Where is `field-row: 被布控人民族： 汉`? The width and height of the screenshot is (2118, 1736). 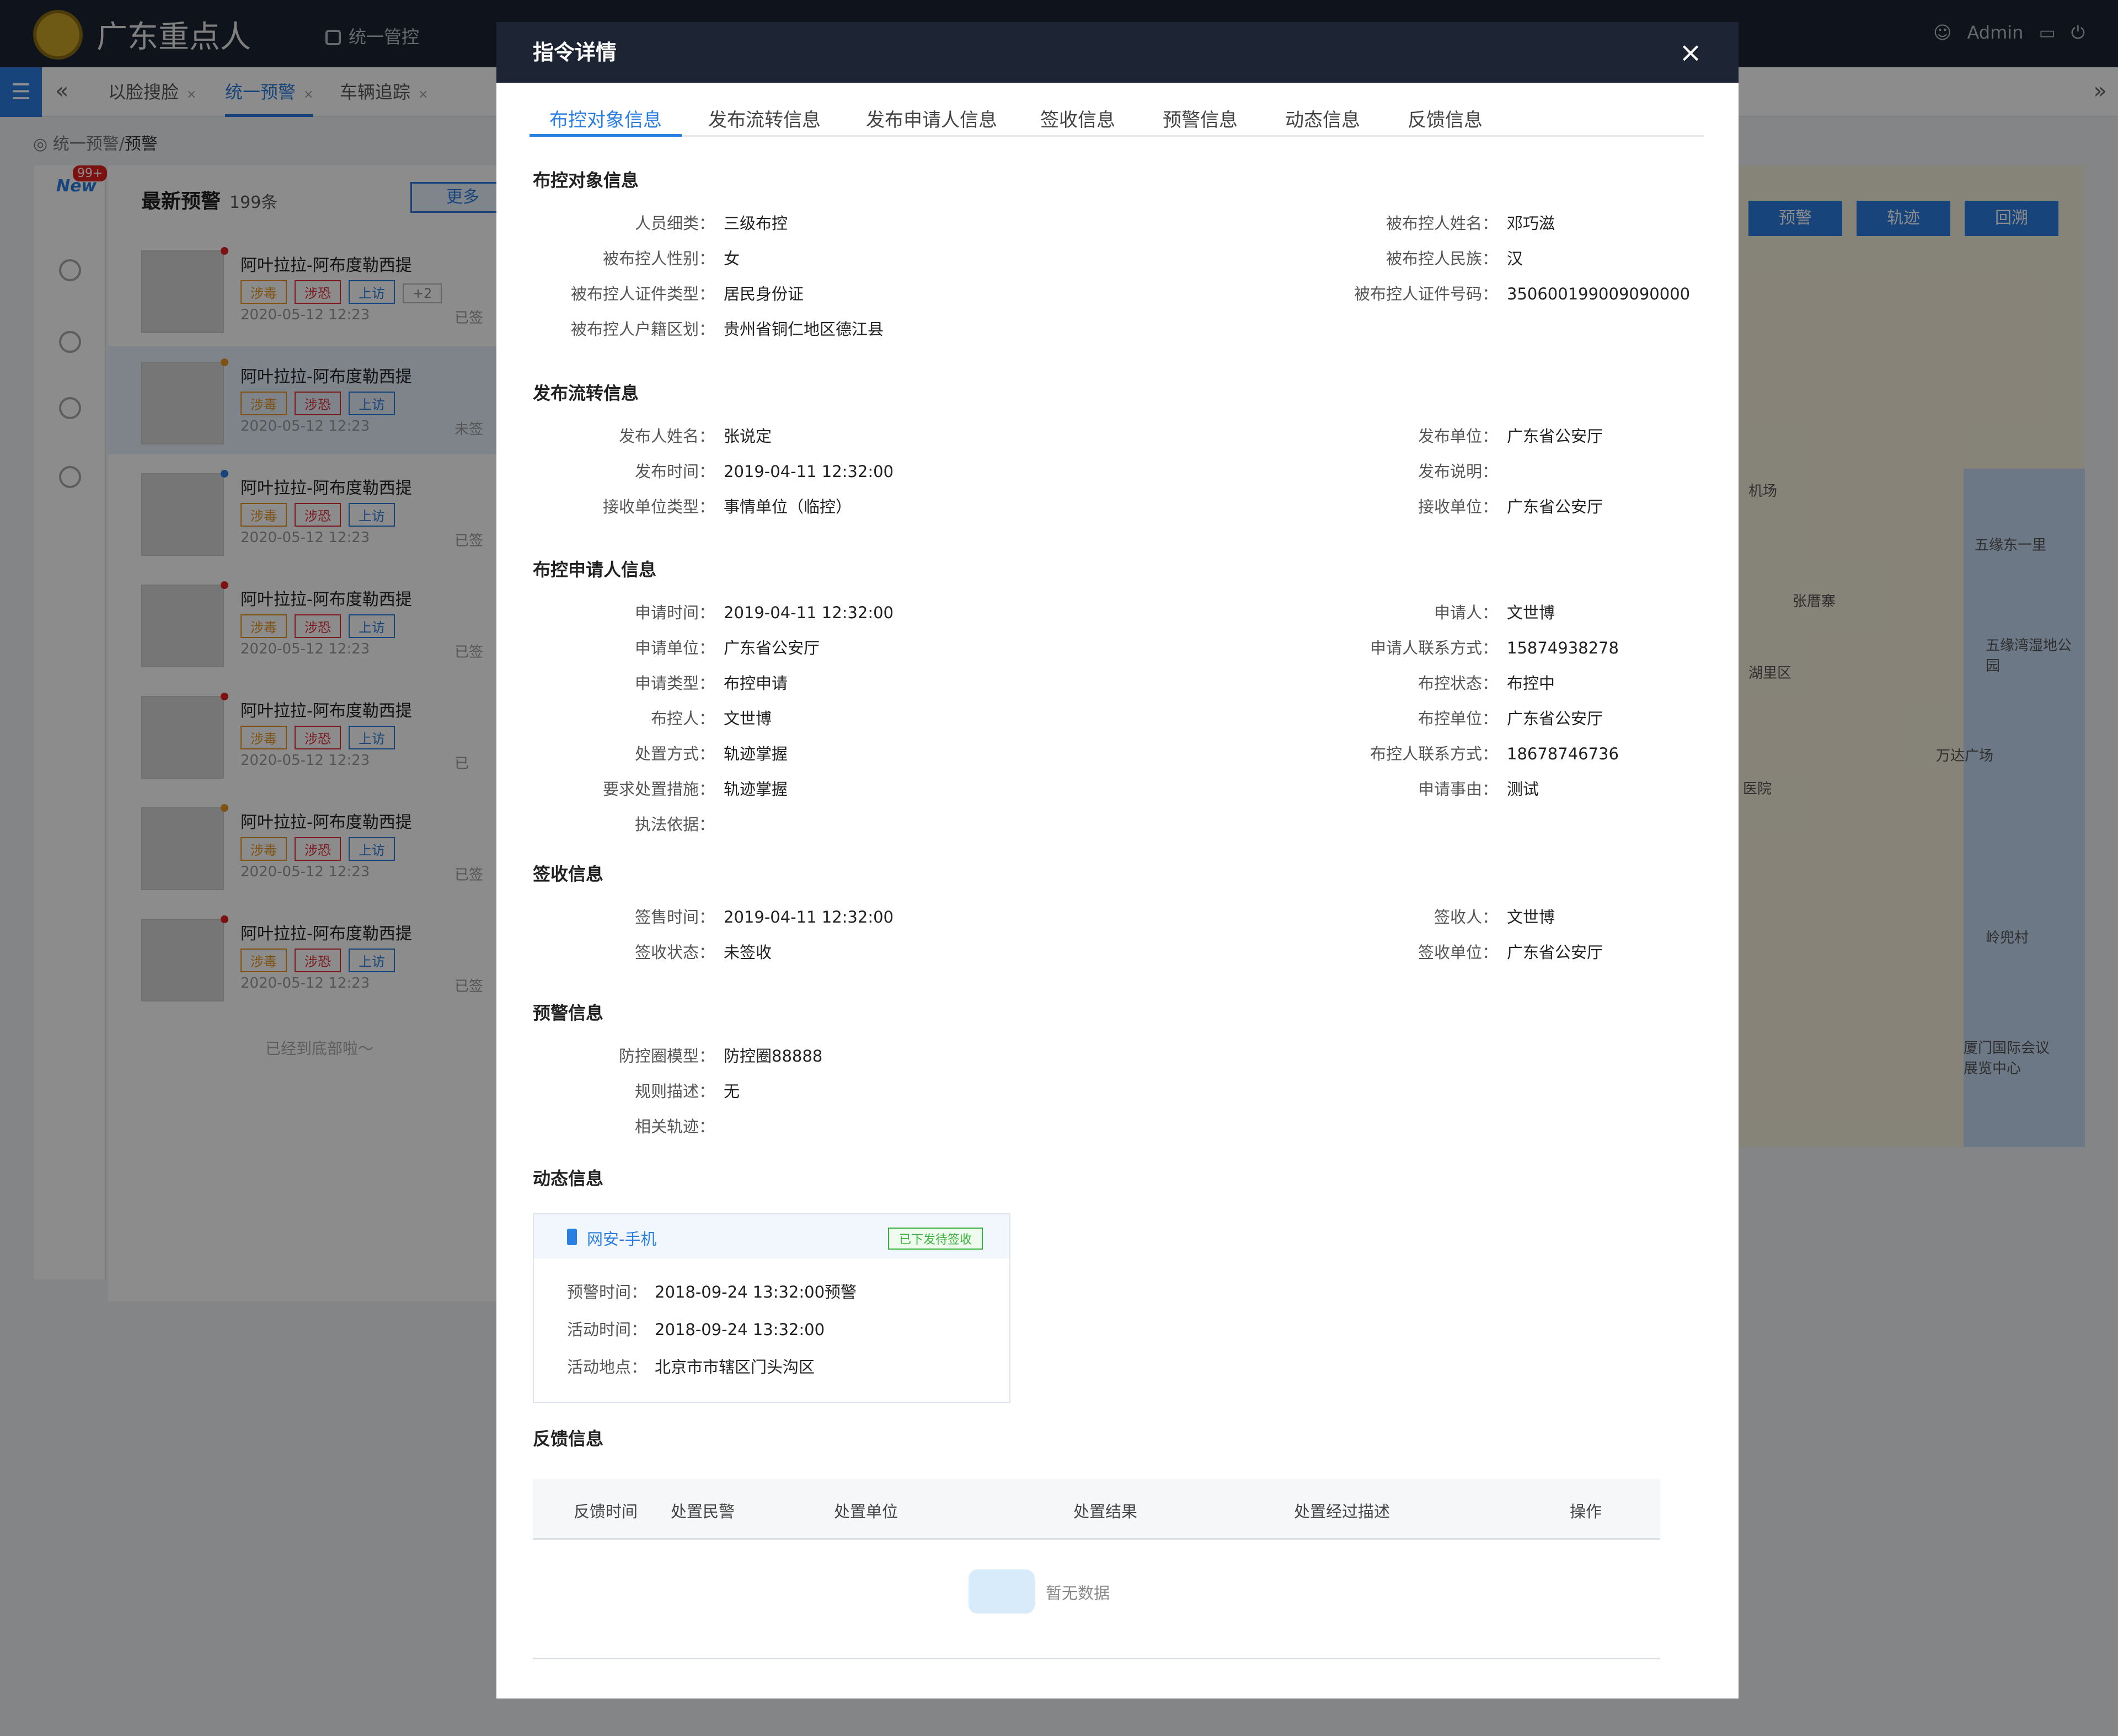 field-row: 被布控人民族： 汉 is located at coordinates (1378, 257).